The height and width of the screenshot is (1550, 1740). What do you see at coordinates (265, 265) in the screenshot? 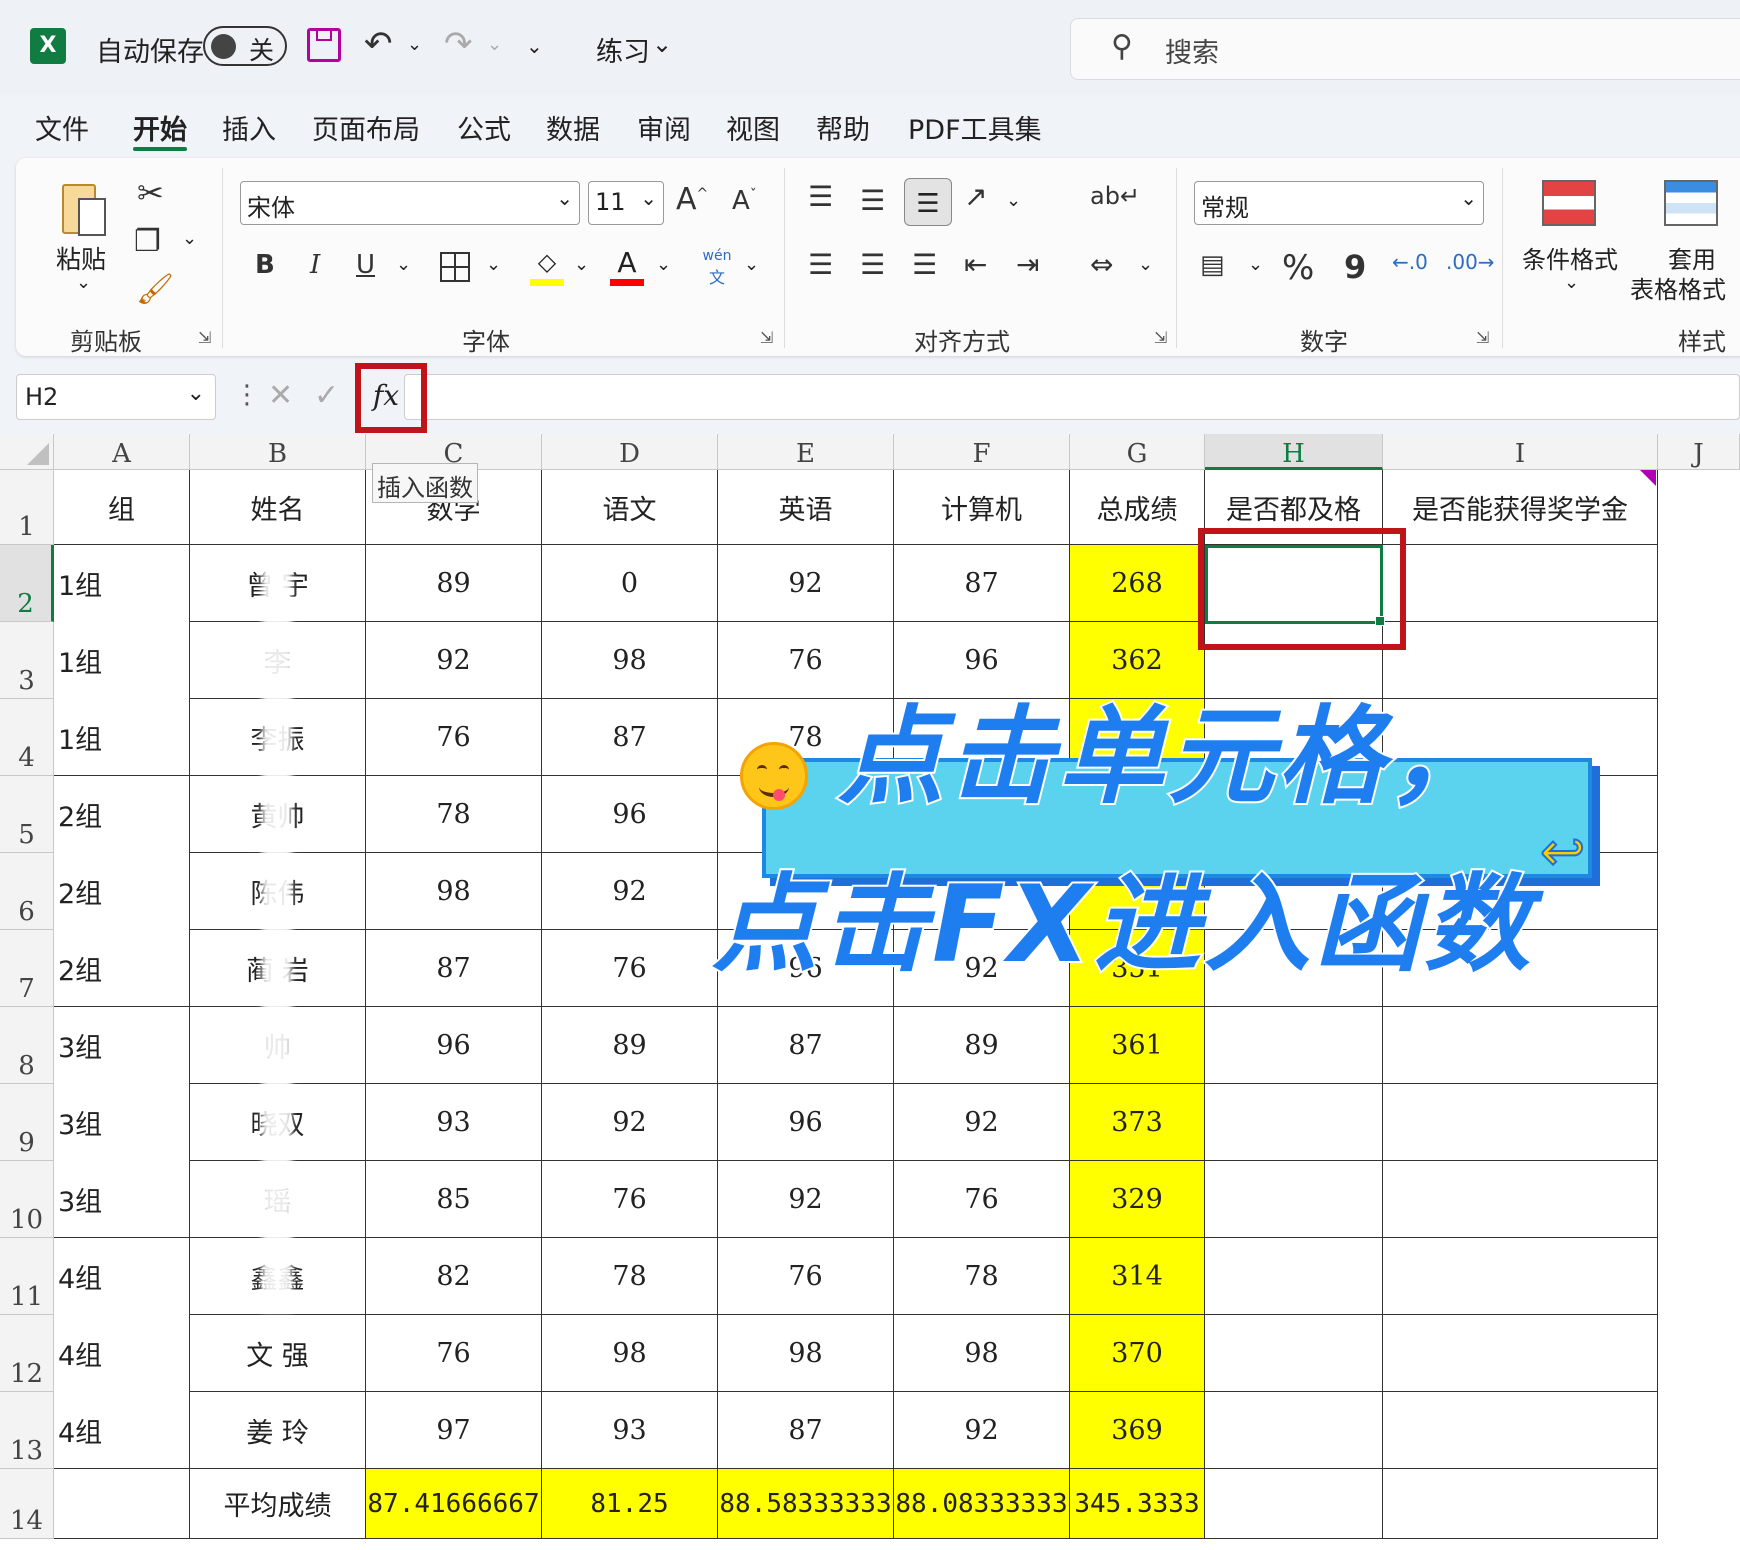
I see `bold-button: B` at bounding box center [265, 265].